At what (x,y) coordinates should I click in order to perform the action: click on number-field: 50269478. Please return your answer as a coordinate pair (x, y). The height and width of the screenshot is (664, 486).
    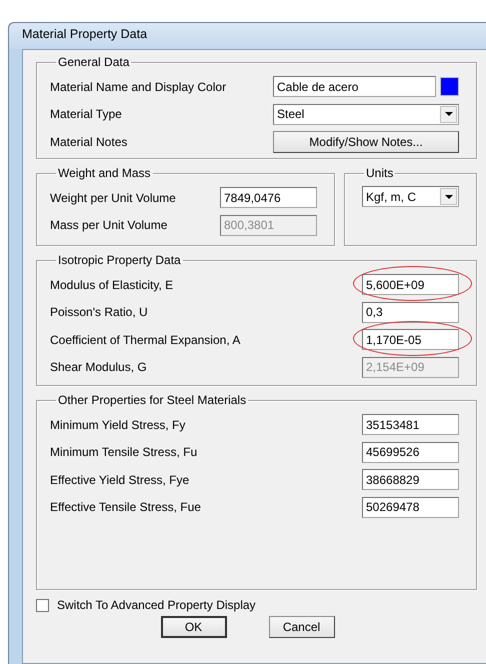
    Looking at the image, I should click on (410, 507).